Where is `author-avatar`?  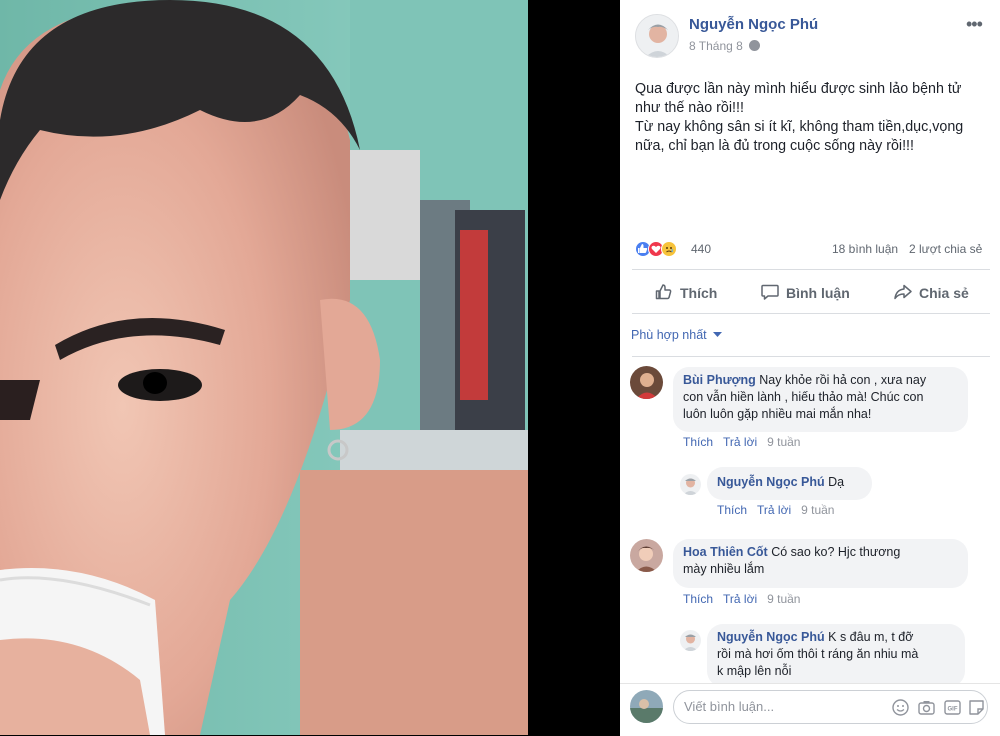 author-avatar is located at coordinates (657, 36).